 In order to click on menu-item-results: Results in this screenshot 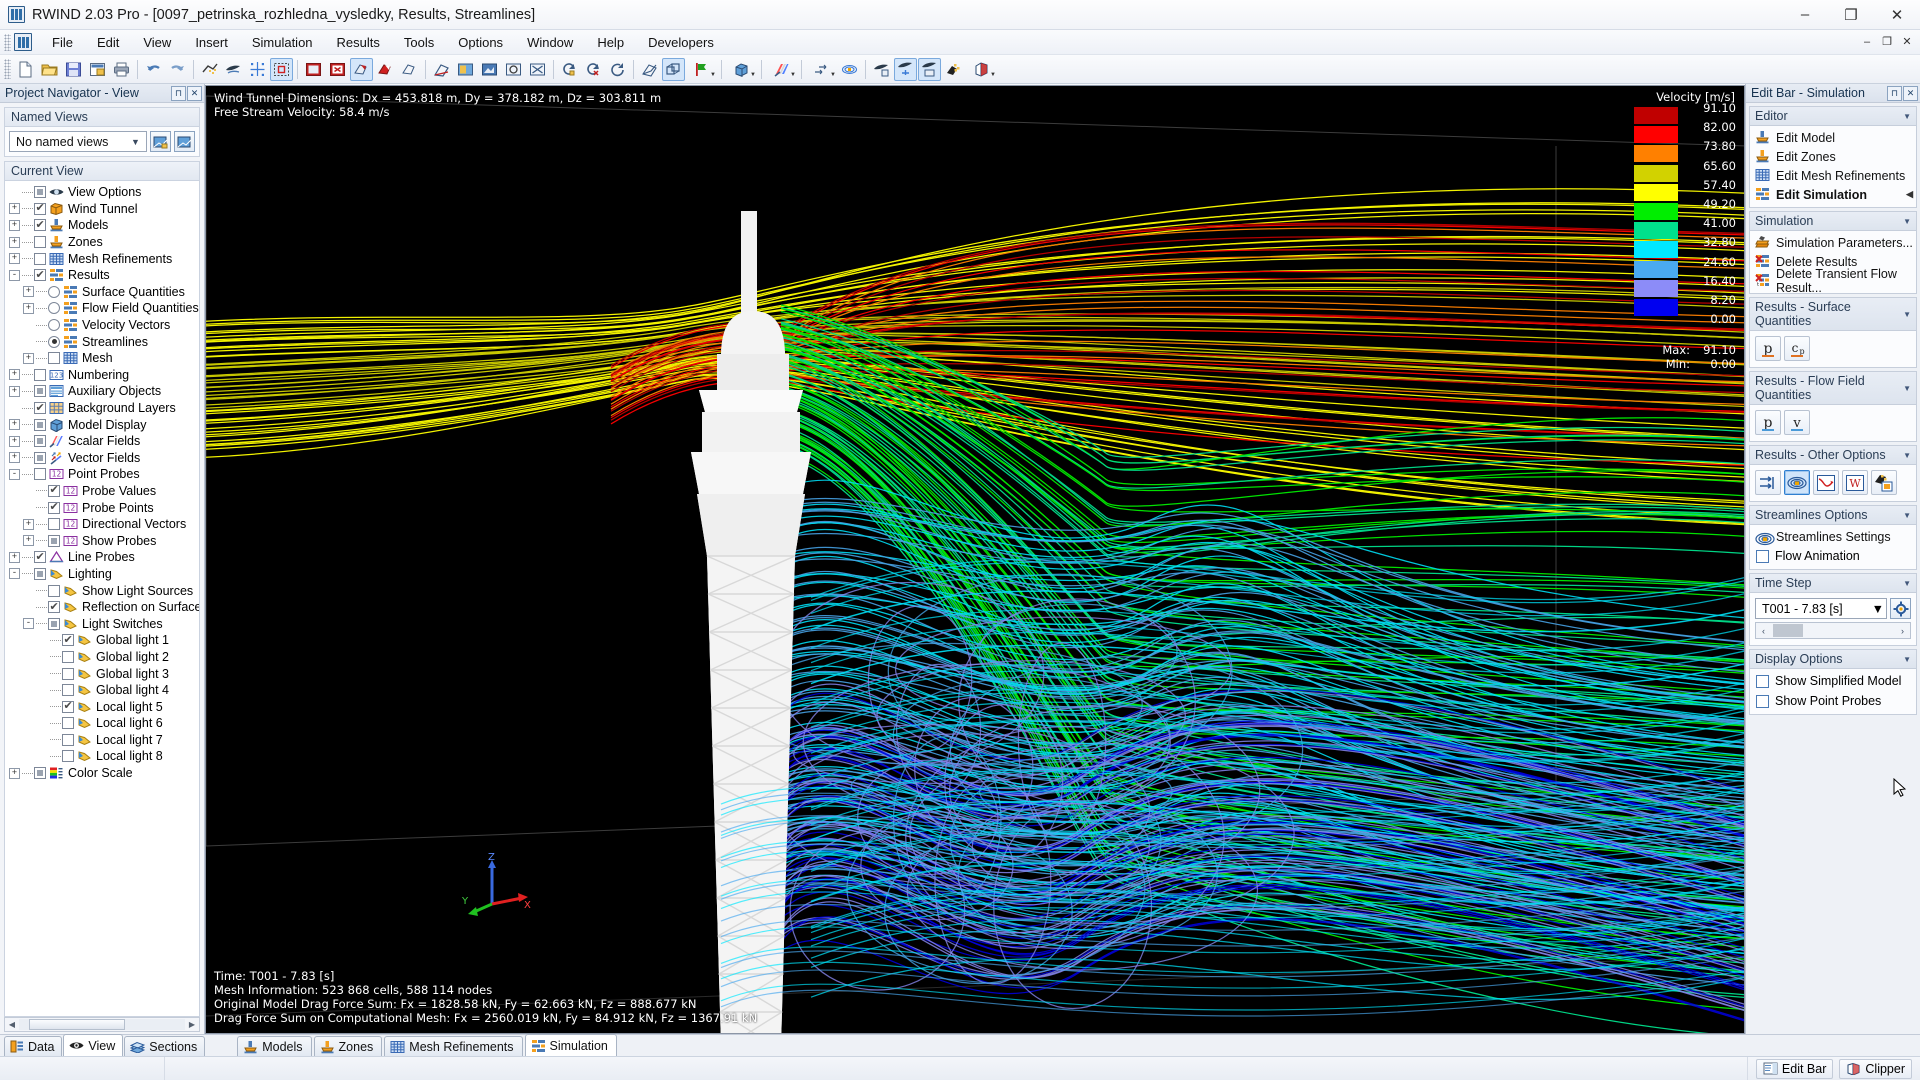, I will do `click(358, 42)`.